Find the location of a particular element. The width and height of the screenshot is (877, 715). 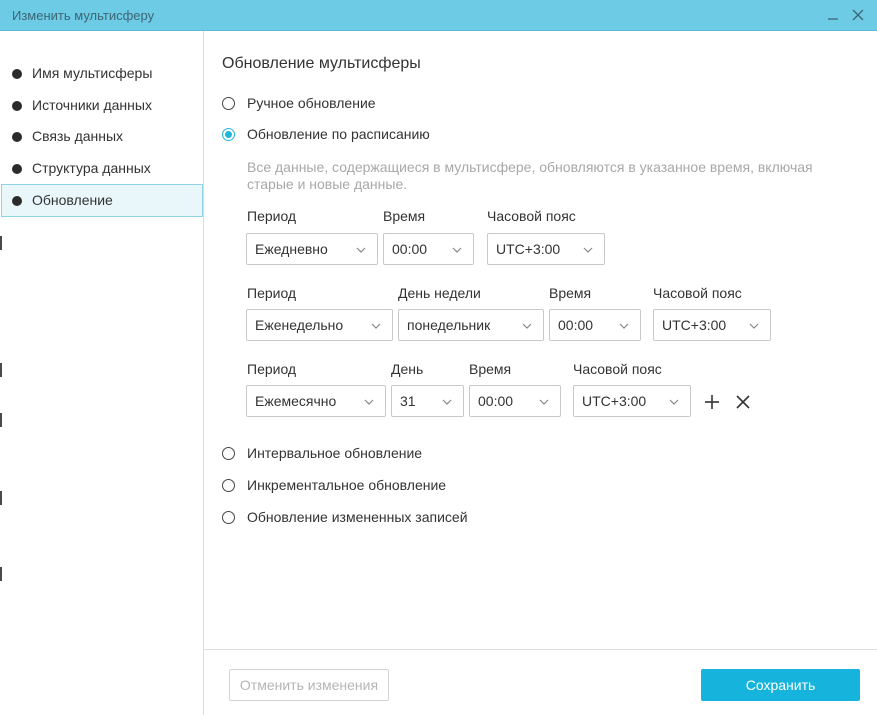

select-value: Ежедневно is located at coordinates (291, 249).